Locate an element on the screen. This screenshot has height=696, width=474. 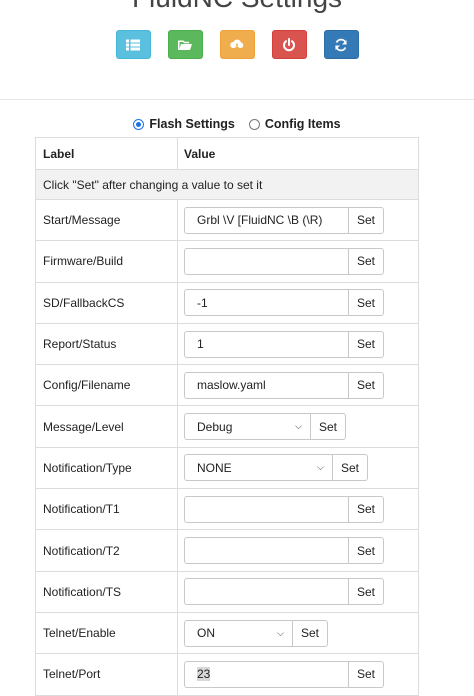
table-row: Telnet/Enable ON ⌵ Set is located at coordinates (227, 632).